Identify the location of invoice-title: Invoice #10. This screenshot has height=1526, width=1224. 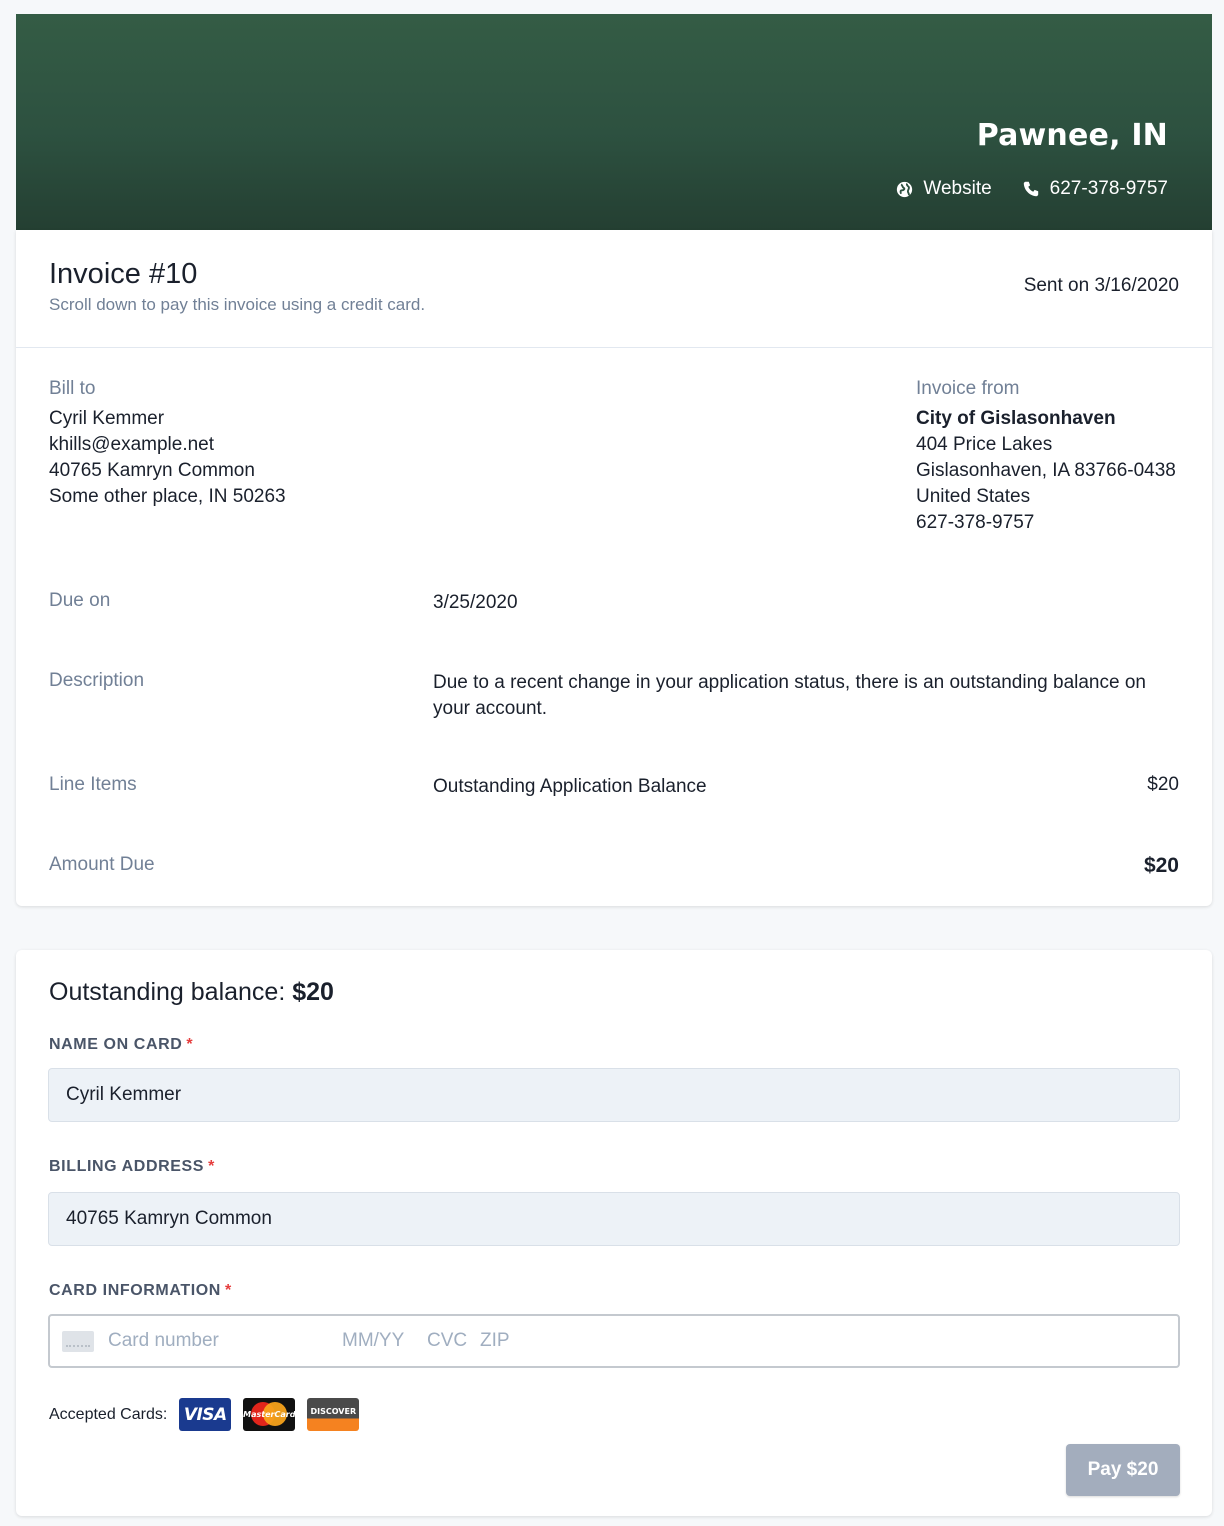
(123, 274).